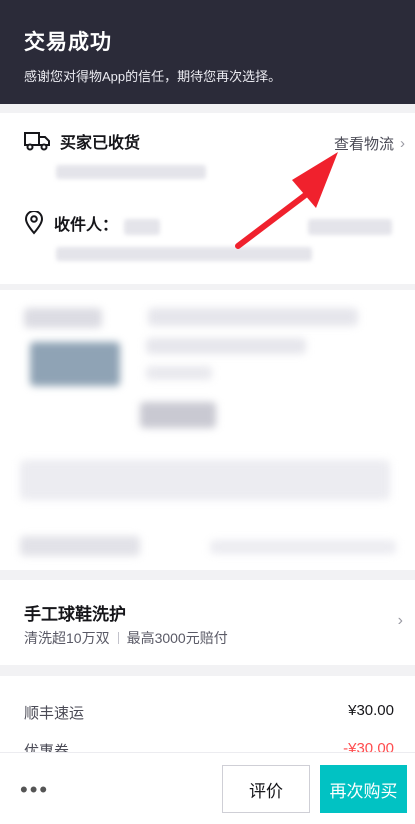 The width and height of the screenshot is (415, 824). I want to click on receiver-label: 收件人：, so click(86, 225).